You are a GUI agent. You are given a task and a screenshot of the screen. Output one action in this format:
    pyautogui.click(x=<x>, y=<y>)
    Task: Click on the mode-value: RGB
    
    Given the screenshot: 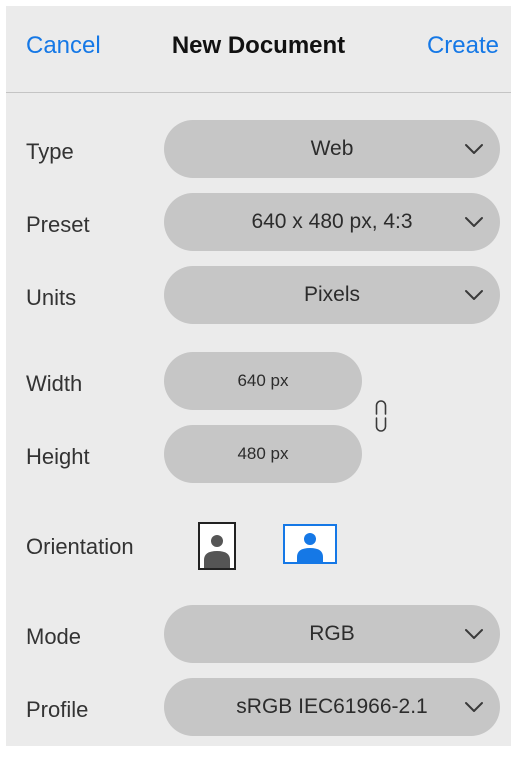 What is the action you would take?
    pyautogui.click(x=332, y=633)
    